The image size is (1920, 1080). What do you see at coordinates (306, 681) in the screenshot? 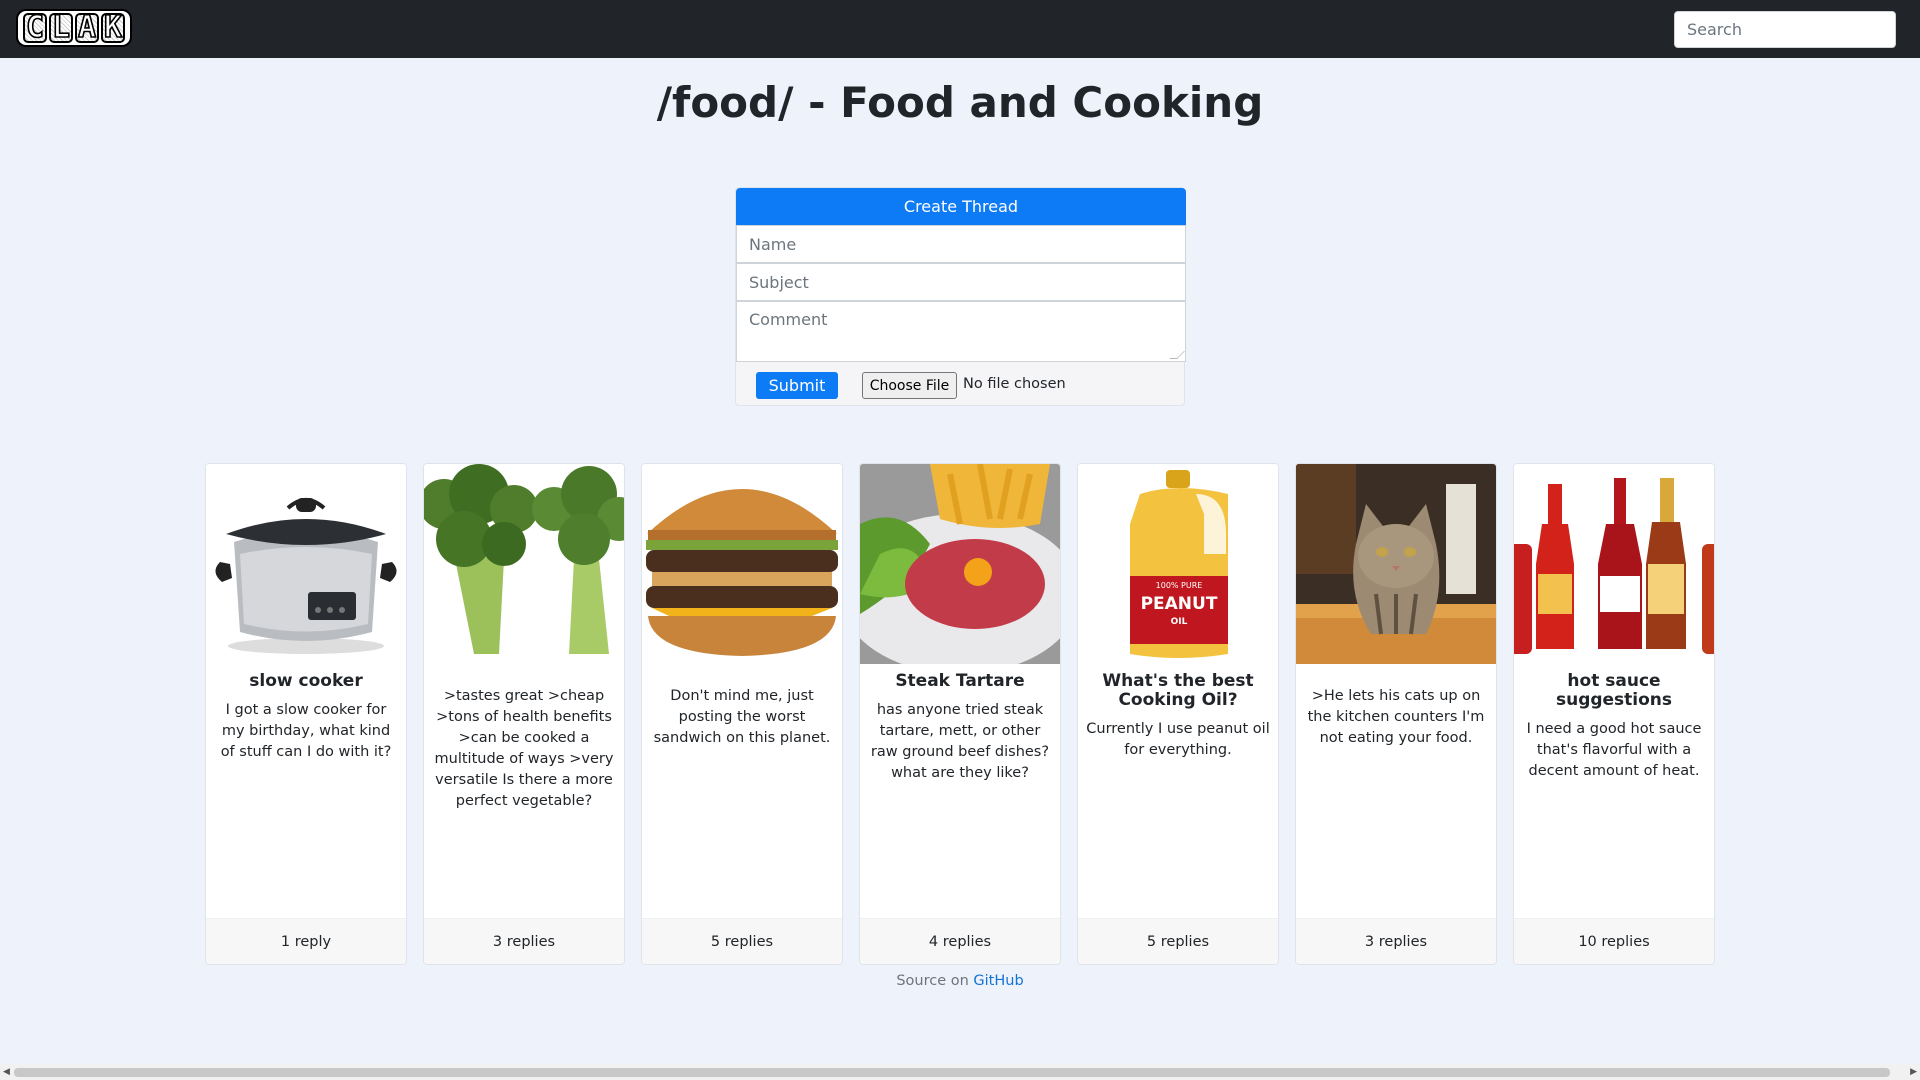
I see `thread-title: slow cooker` at bounding box center [306, 681].